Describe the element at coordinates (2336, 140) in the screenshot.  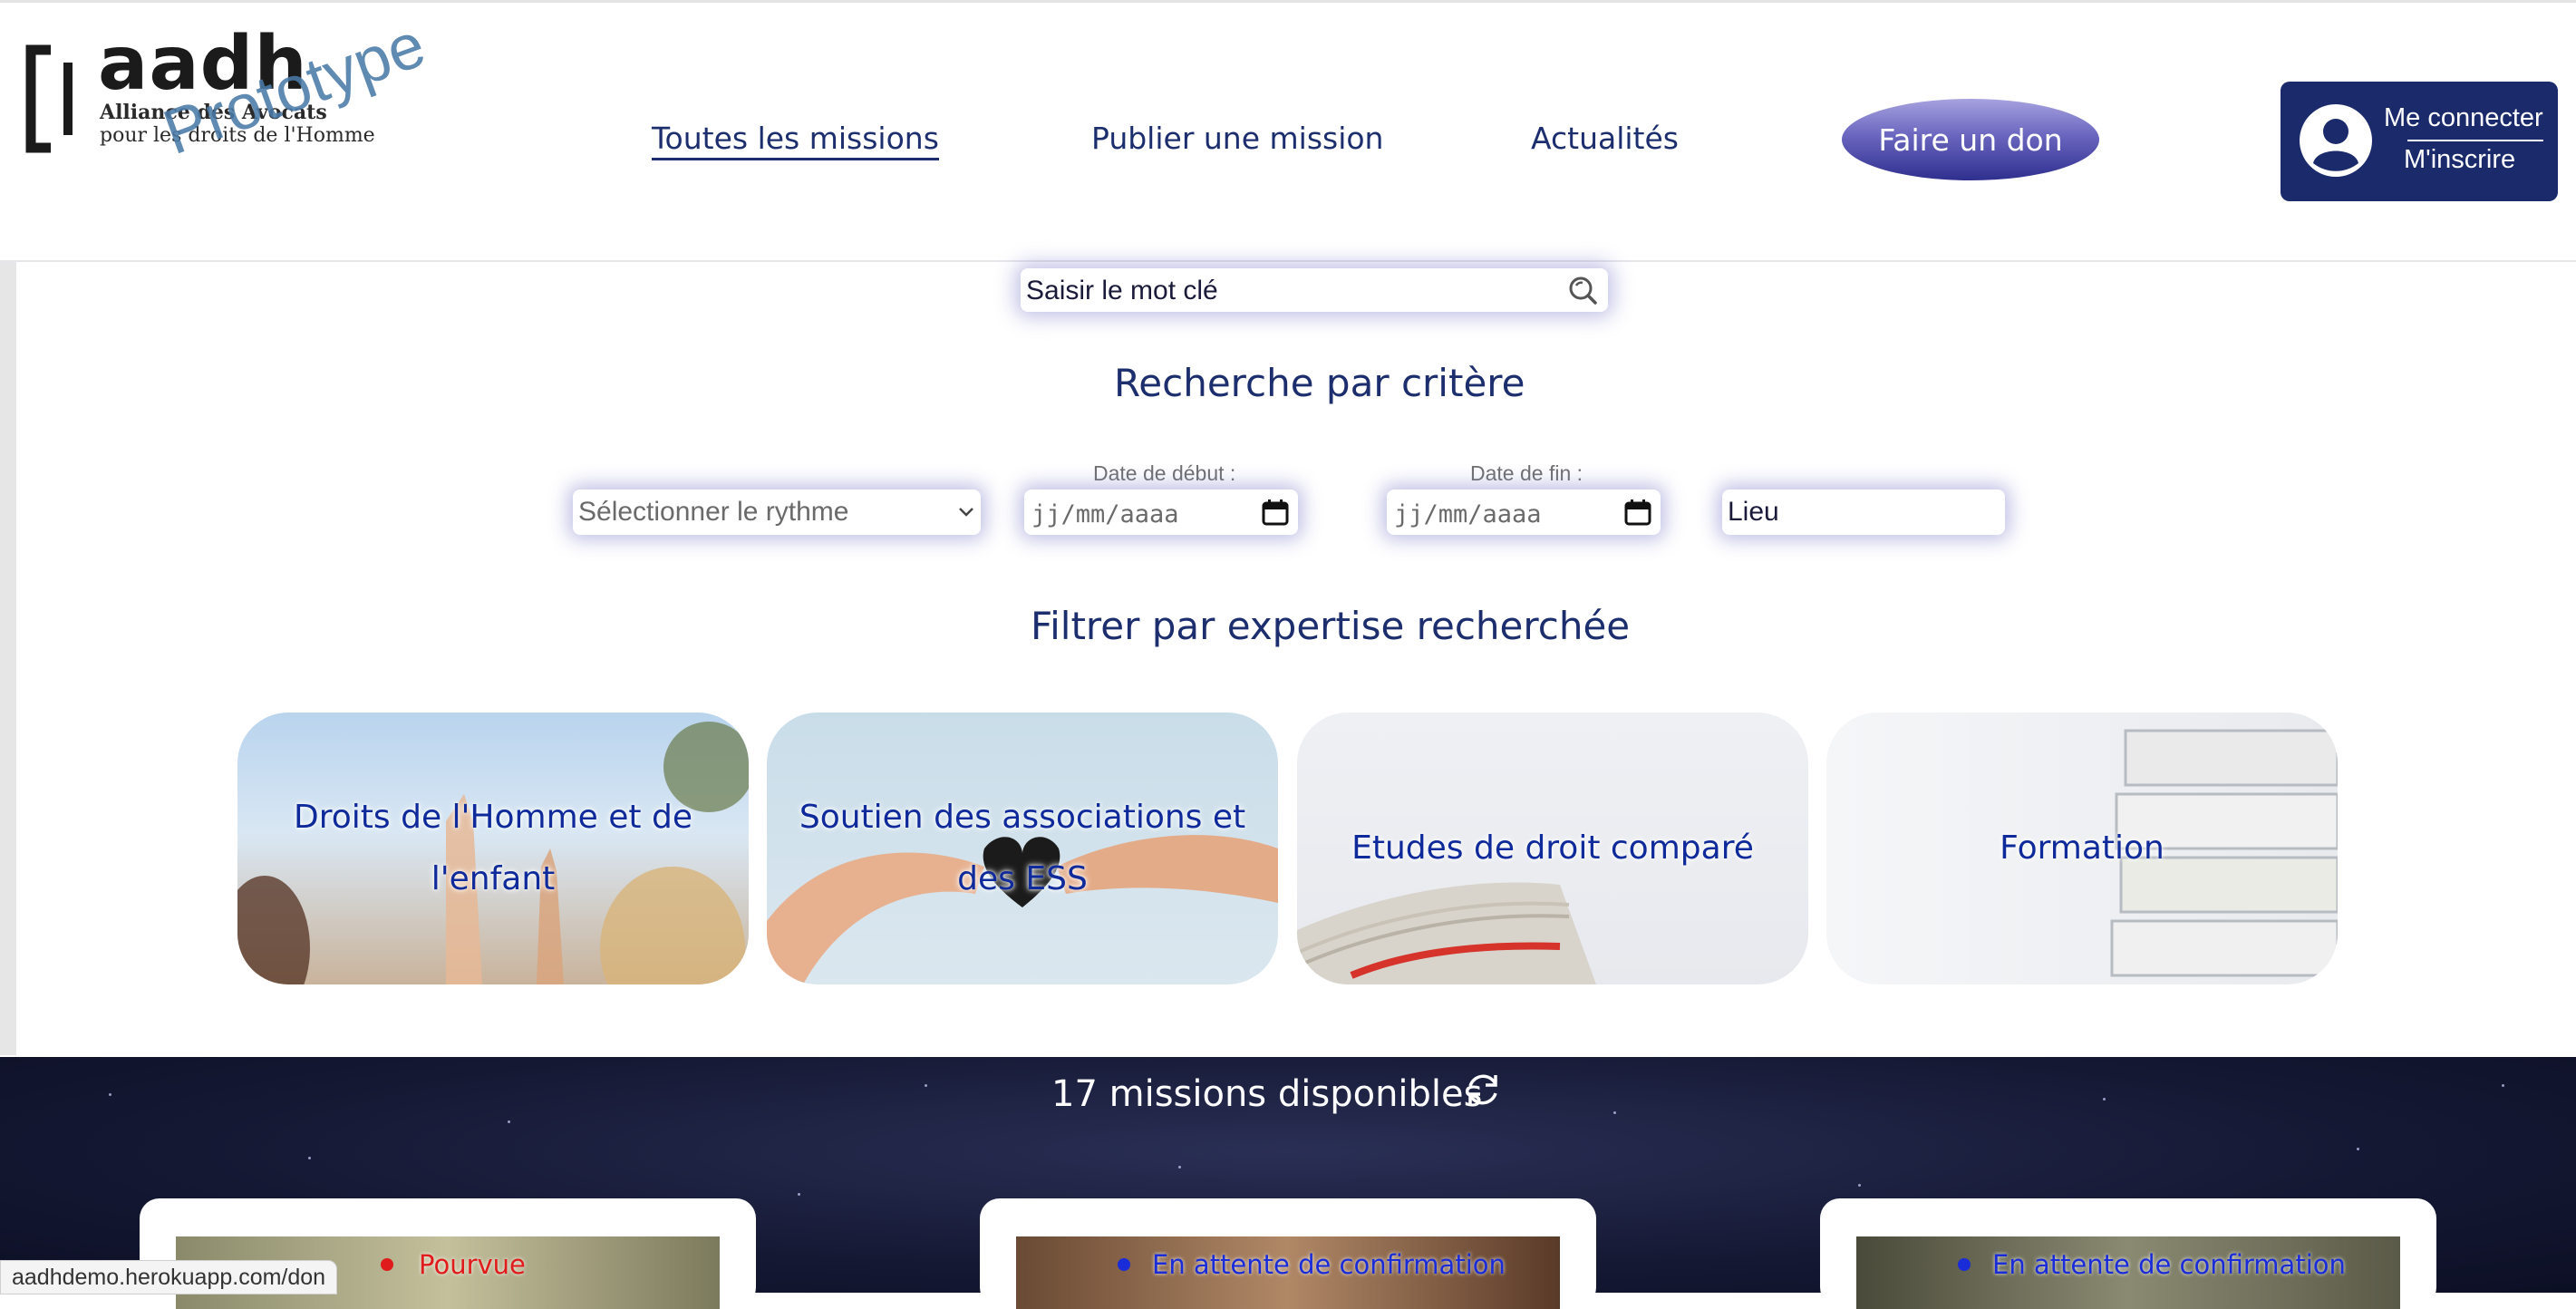
I see `user-avatar-icon` at that location.